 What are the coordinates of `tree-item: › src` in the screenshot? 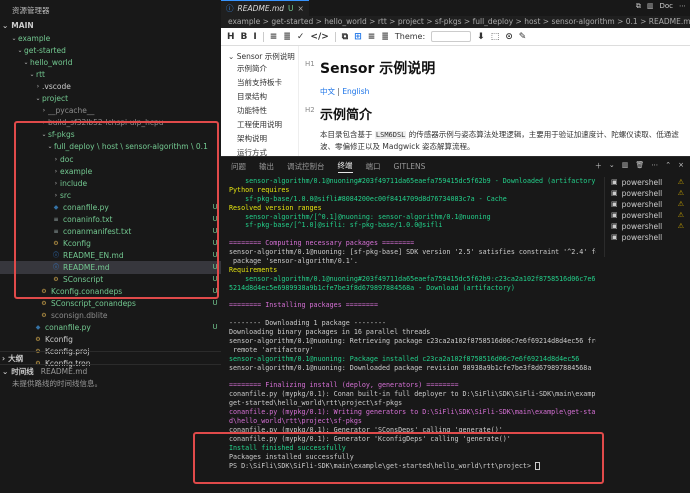 It's located at (110, 195).